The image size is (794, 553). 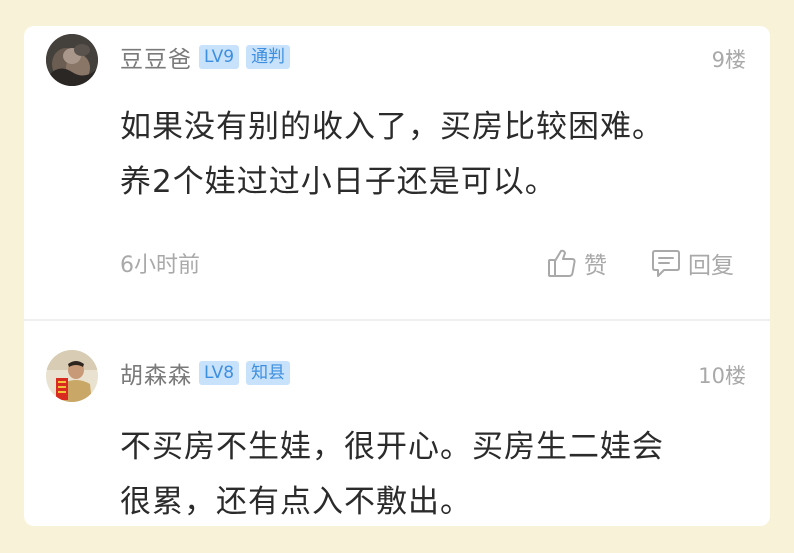 I want to click on username: 胡森森, so click(x=156, y=373).